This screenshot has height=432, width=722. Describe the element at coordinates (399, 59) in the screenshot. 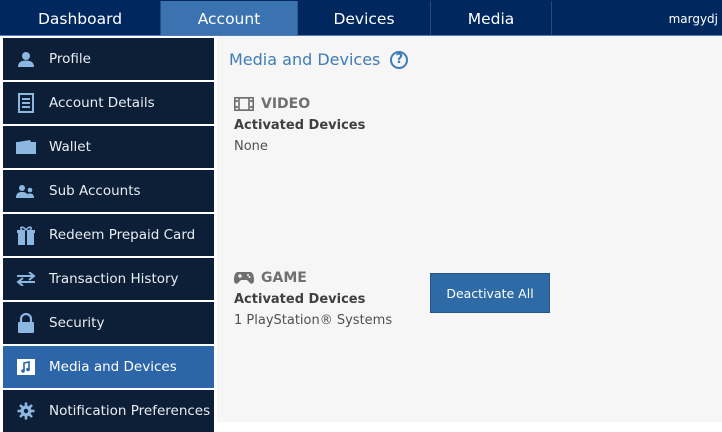

I see `help-icon: ?` at that location.